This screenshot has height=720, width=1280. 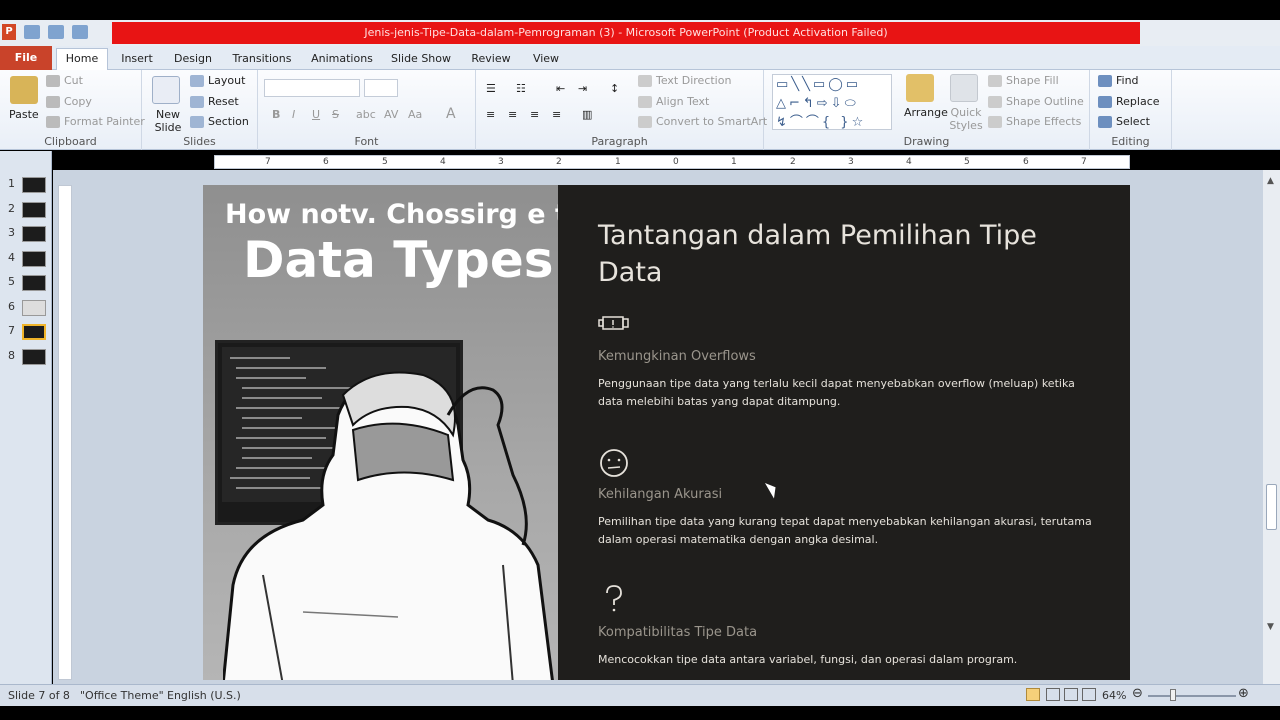 What do you see at coordinates (53, 122) in the screenshot?
I see `brush-icon` at bounding box center [53, 122].